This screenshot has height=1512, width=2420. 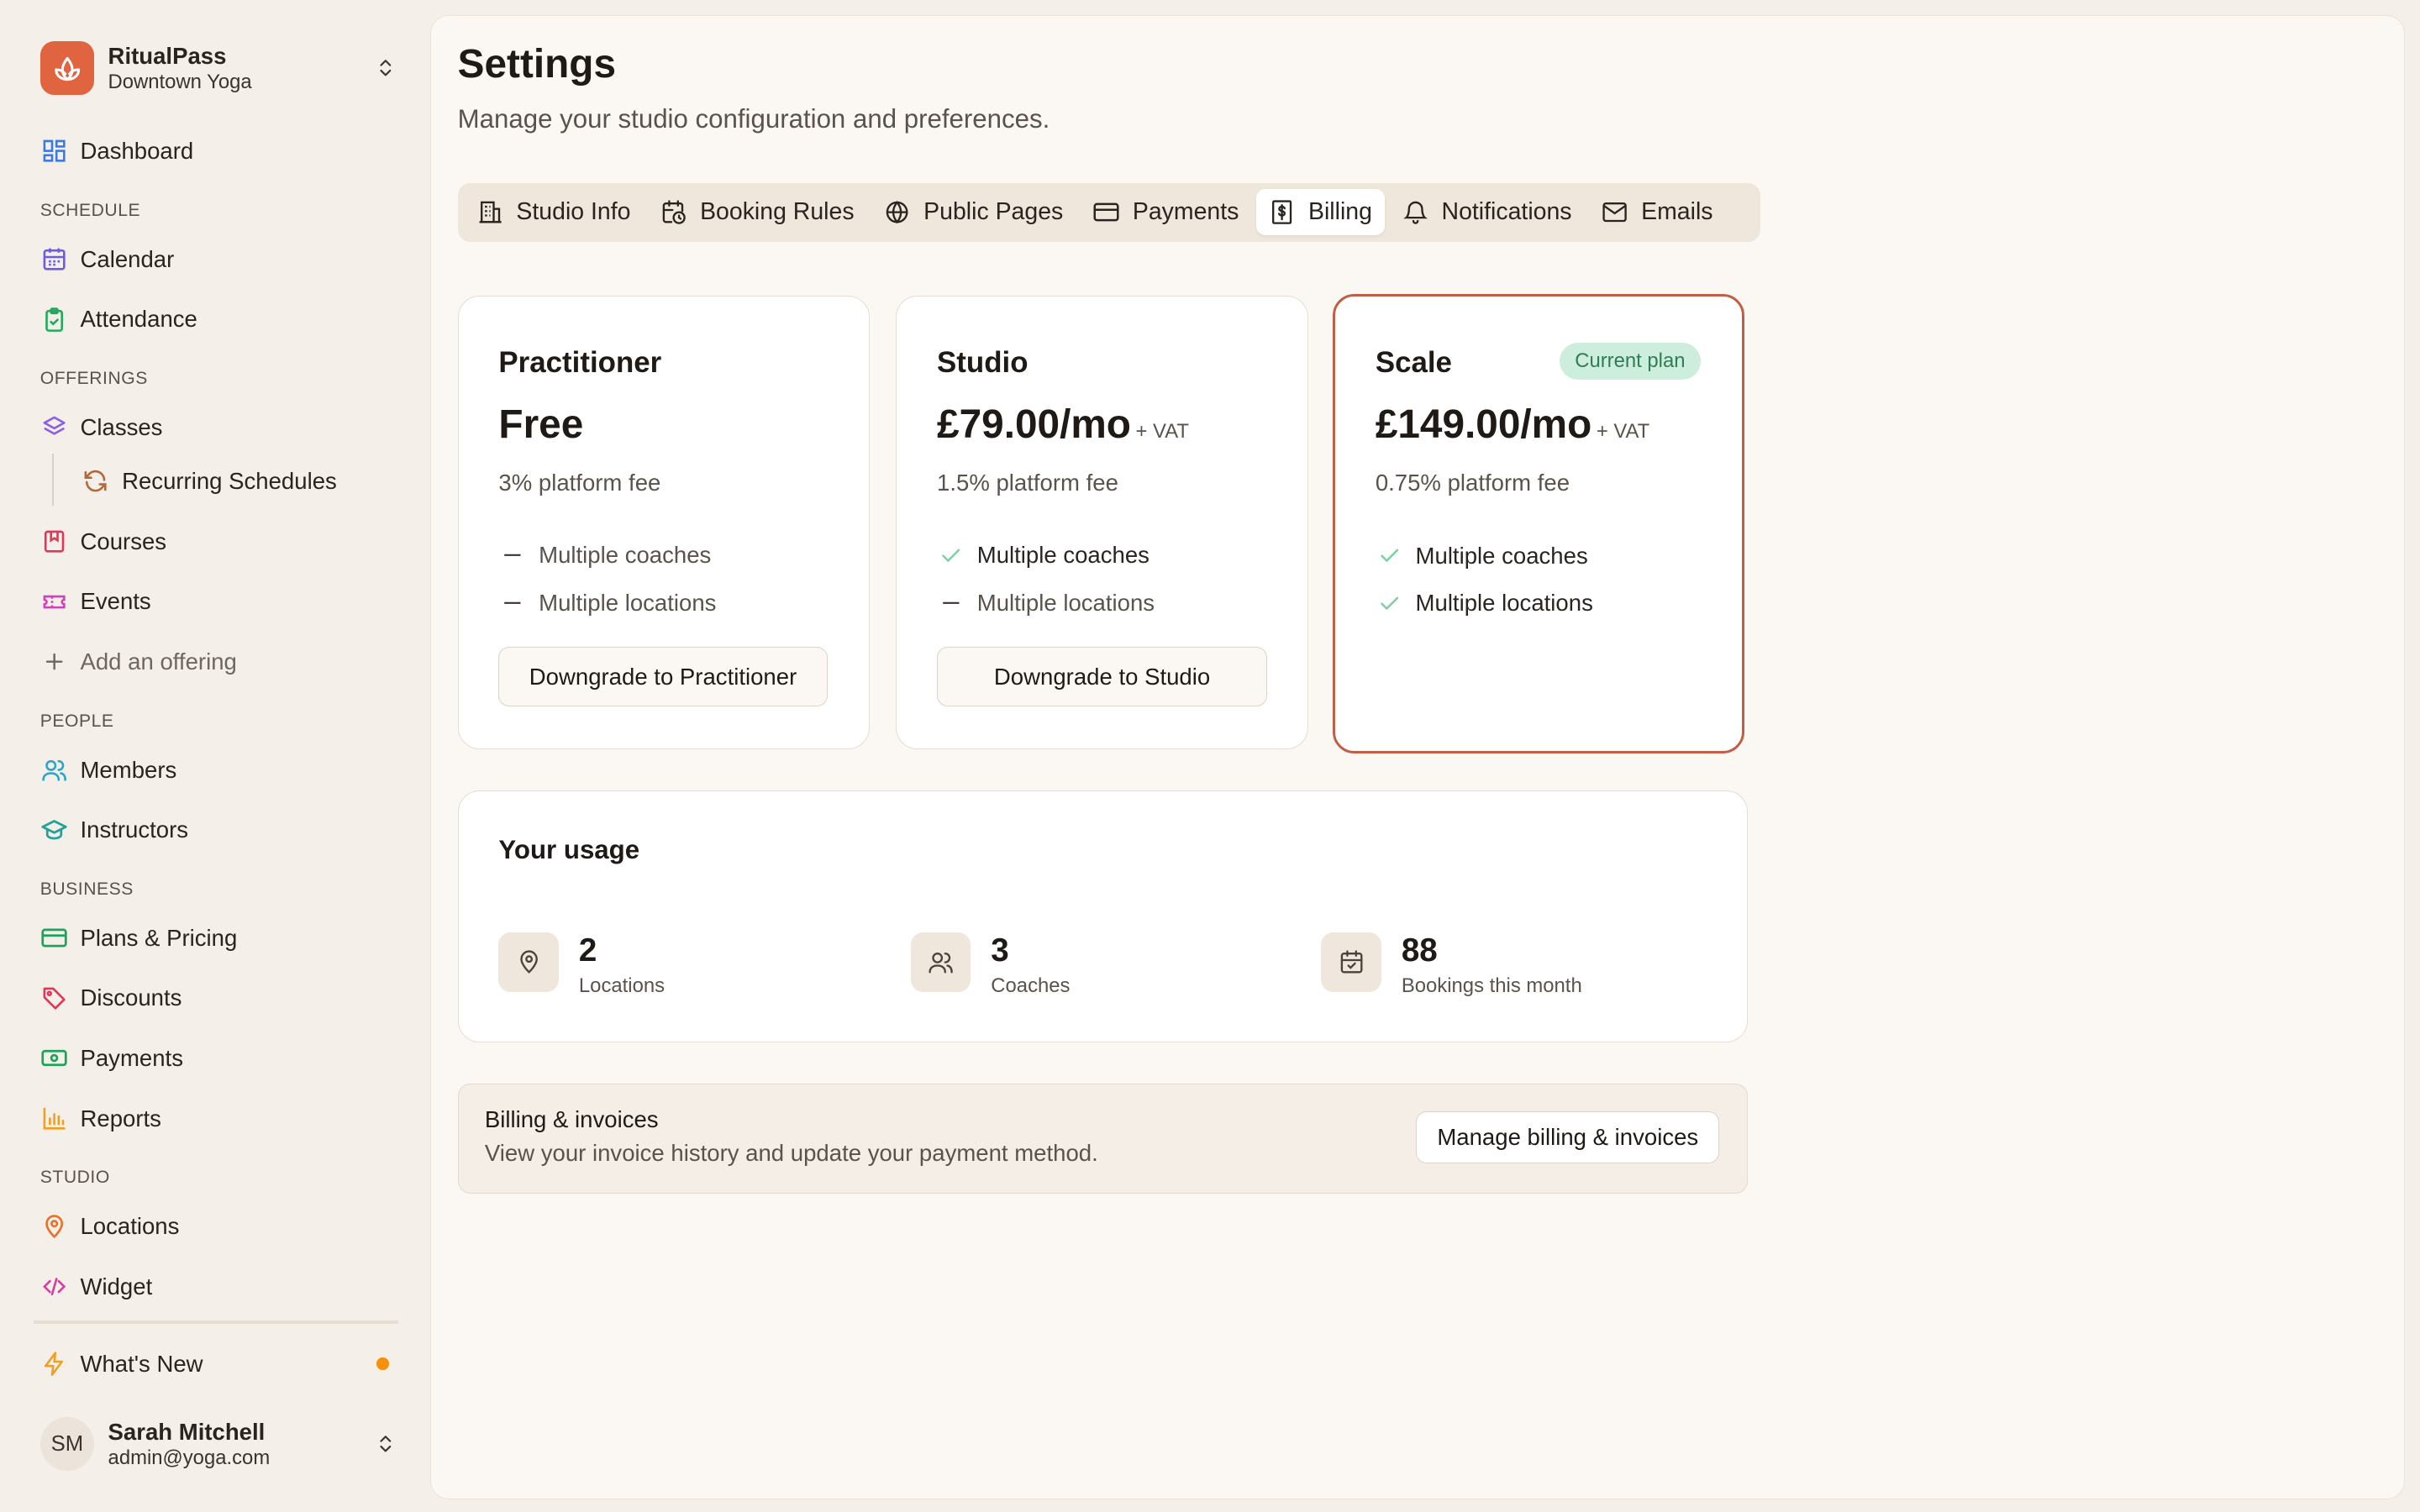 I want to click on current-plan-badge: Current plan, so click(x=1630, y=362).